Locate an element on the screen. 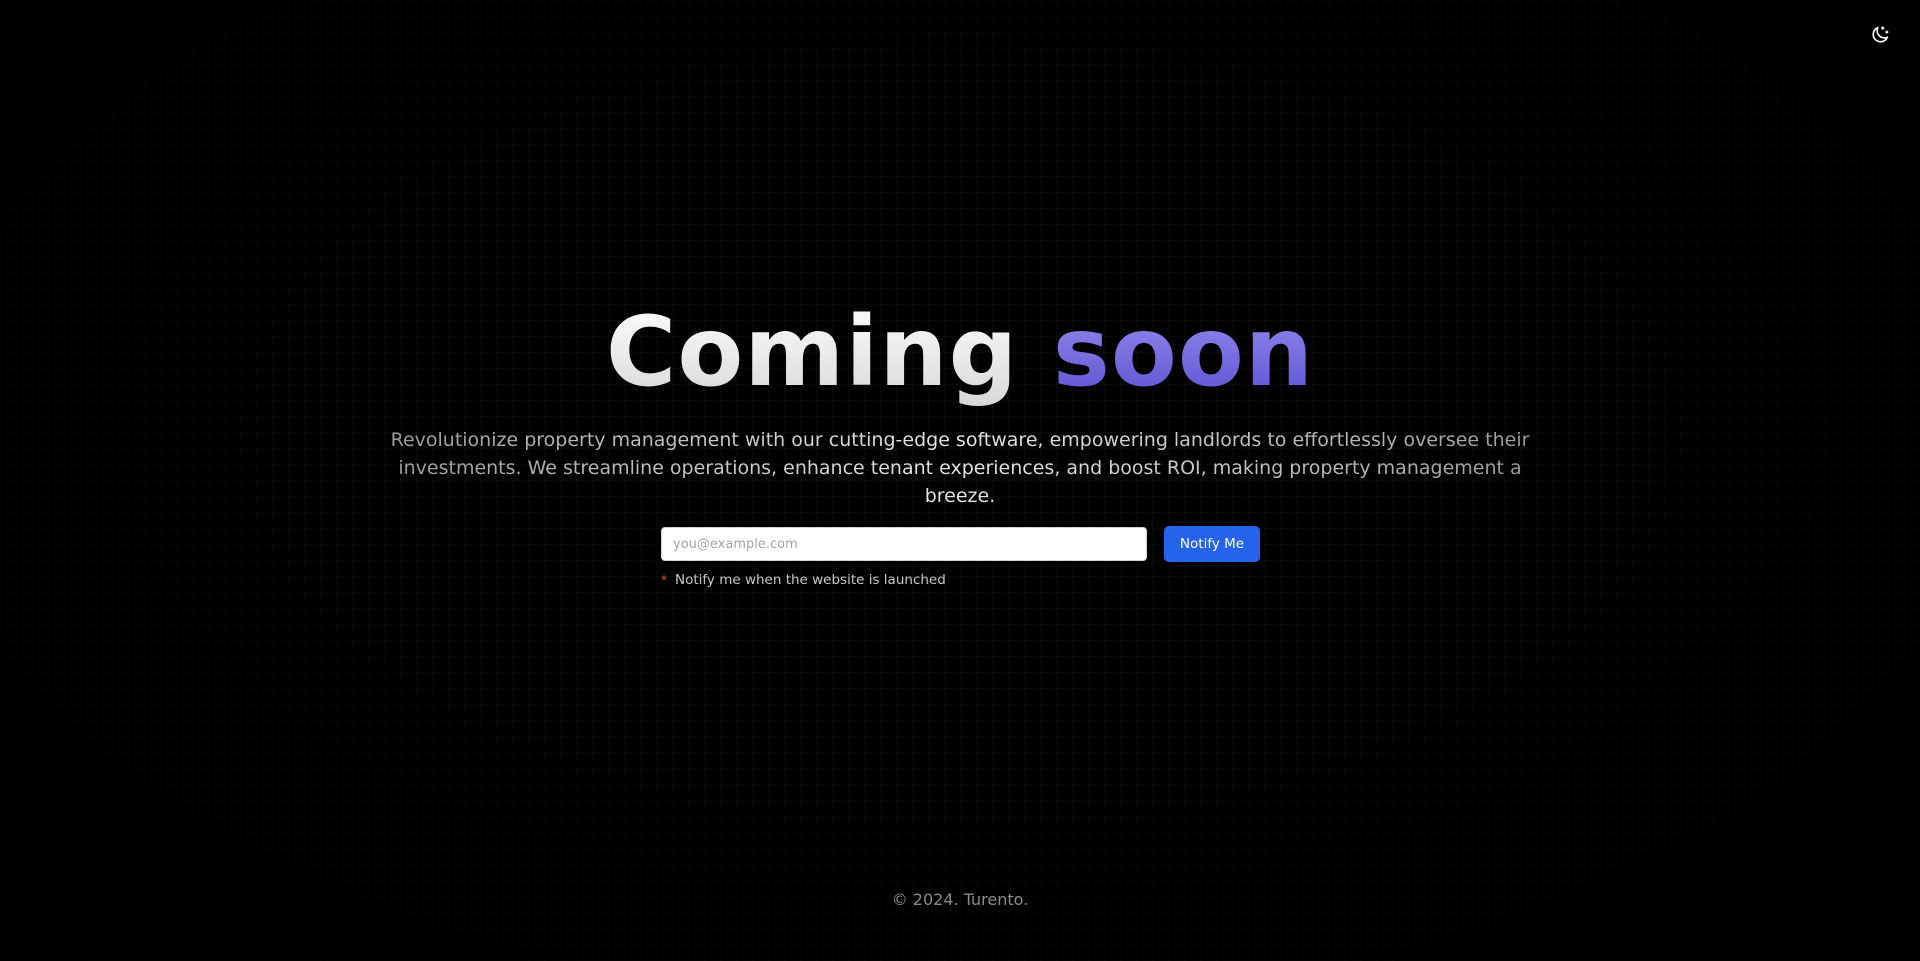 The width and height of the screenshot is (1920, 961). notify-form-row: Notify Me is located at coordinates (961, 544).